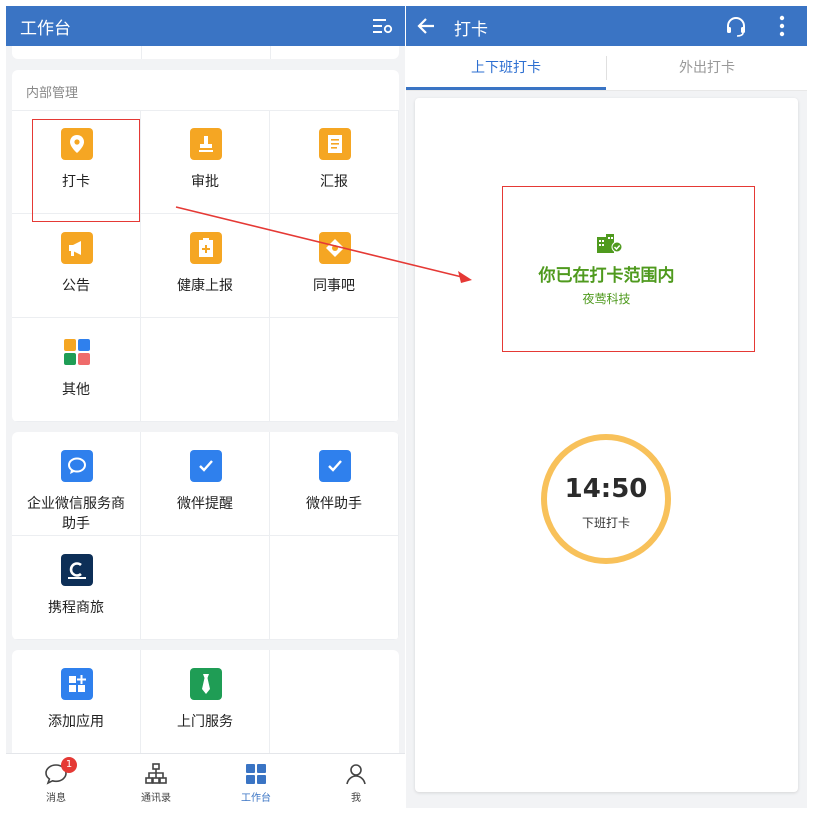 The image size is (815, 816). I want to click on app-label: 微伴提醒, so click(205, 504).